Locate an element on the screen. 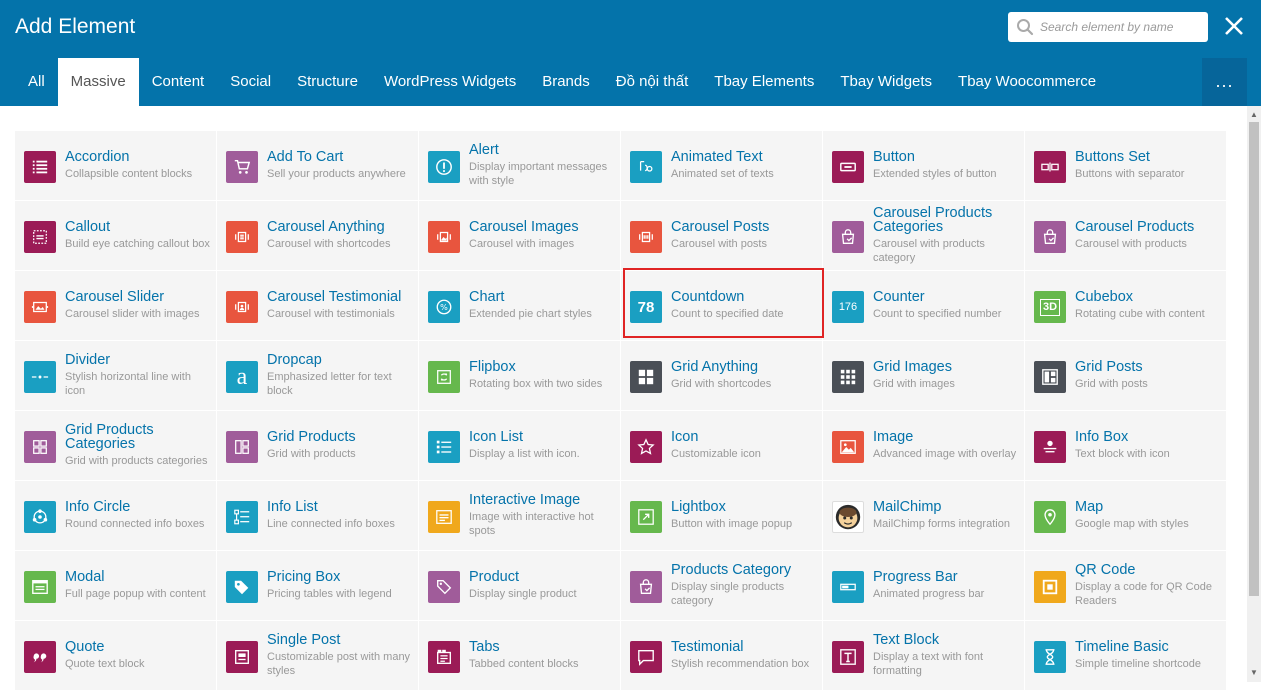  element-text: Pricing Box Pricing tables with legend is located at coordinates (340, 585).